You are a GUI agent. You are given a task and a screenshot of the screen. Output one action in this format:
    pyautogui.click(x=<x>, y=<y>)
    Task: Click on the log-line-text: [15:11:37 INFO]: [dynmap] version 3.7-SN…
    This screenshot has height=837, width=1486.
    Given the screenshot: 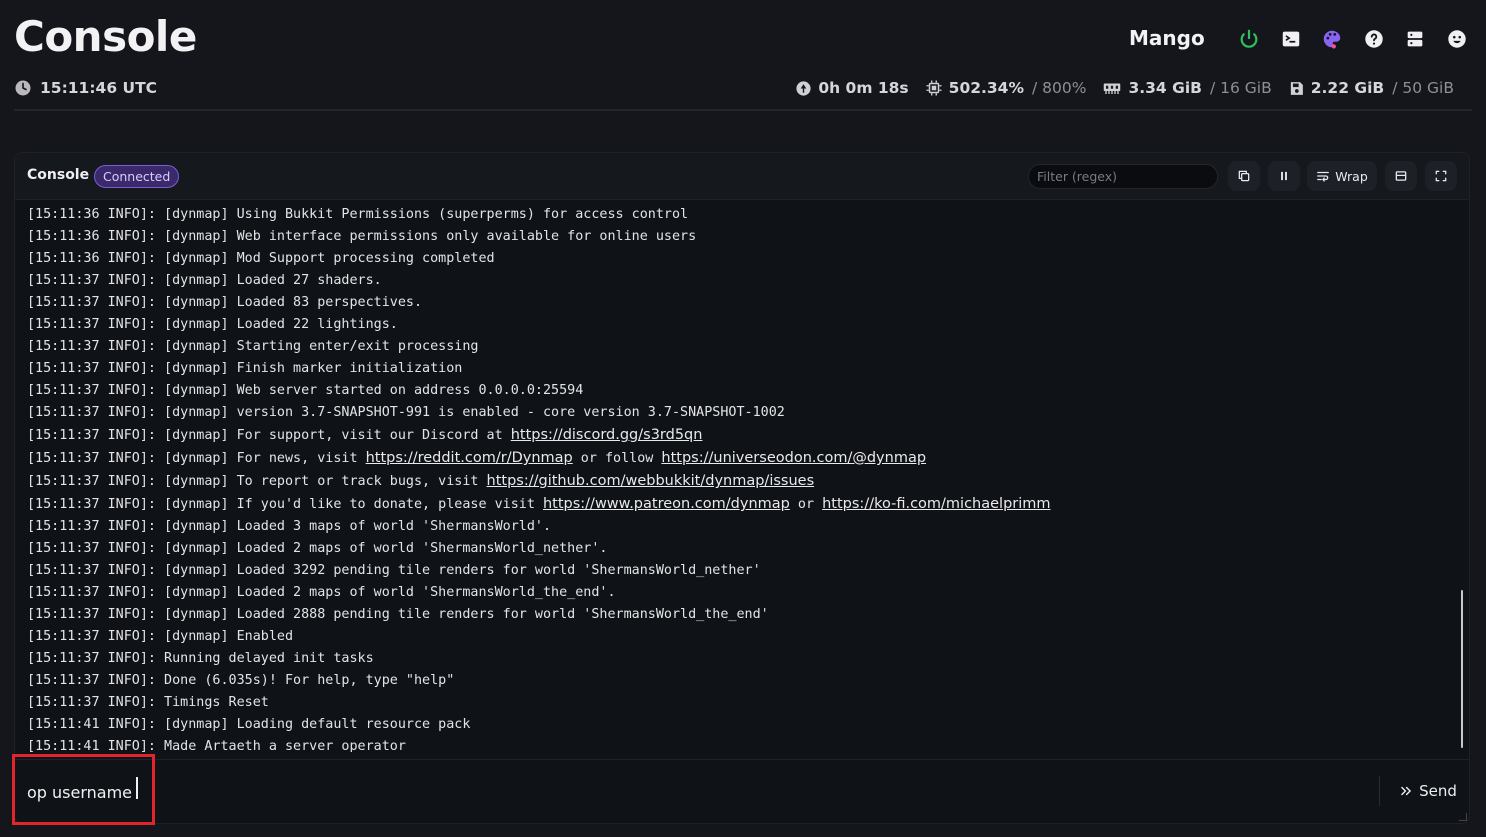 What is the action you would take?
    pyautogui.click(x=406, y=412)
    